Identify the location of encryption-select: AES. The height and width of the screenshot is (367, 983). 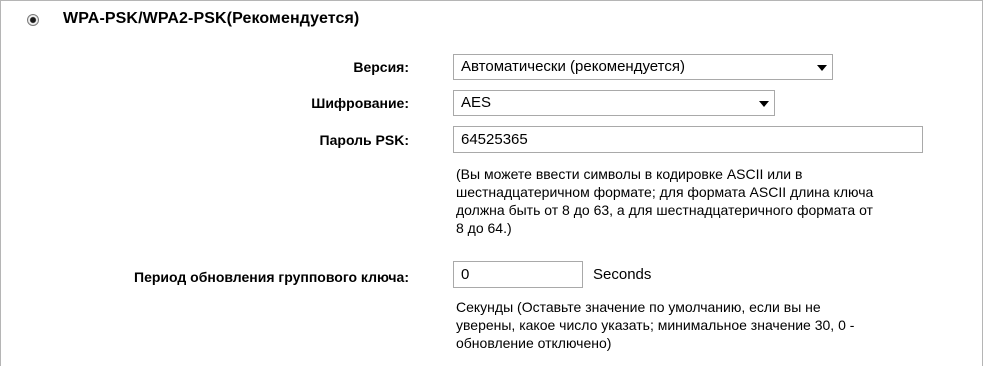
(614, 103).